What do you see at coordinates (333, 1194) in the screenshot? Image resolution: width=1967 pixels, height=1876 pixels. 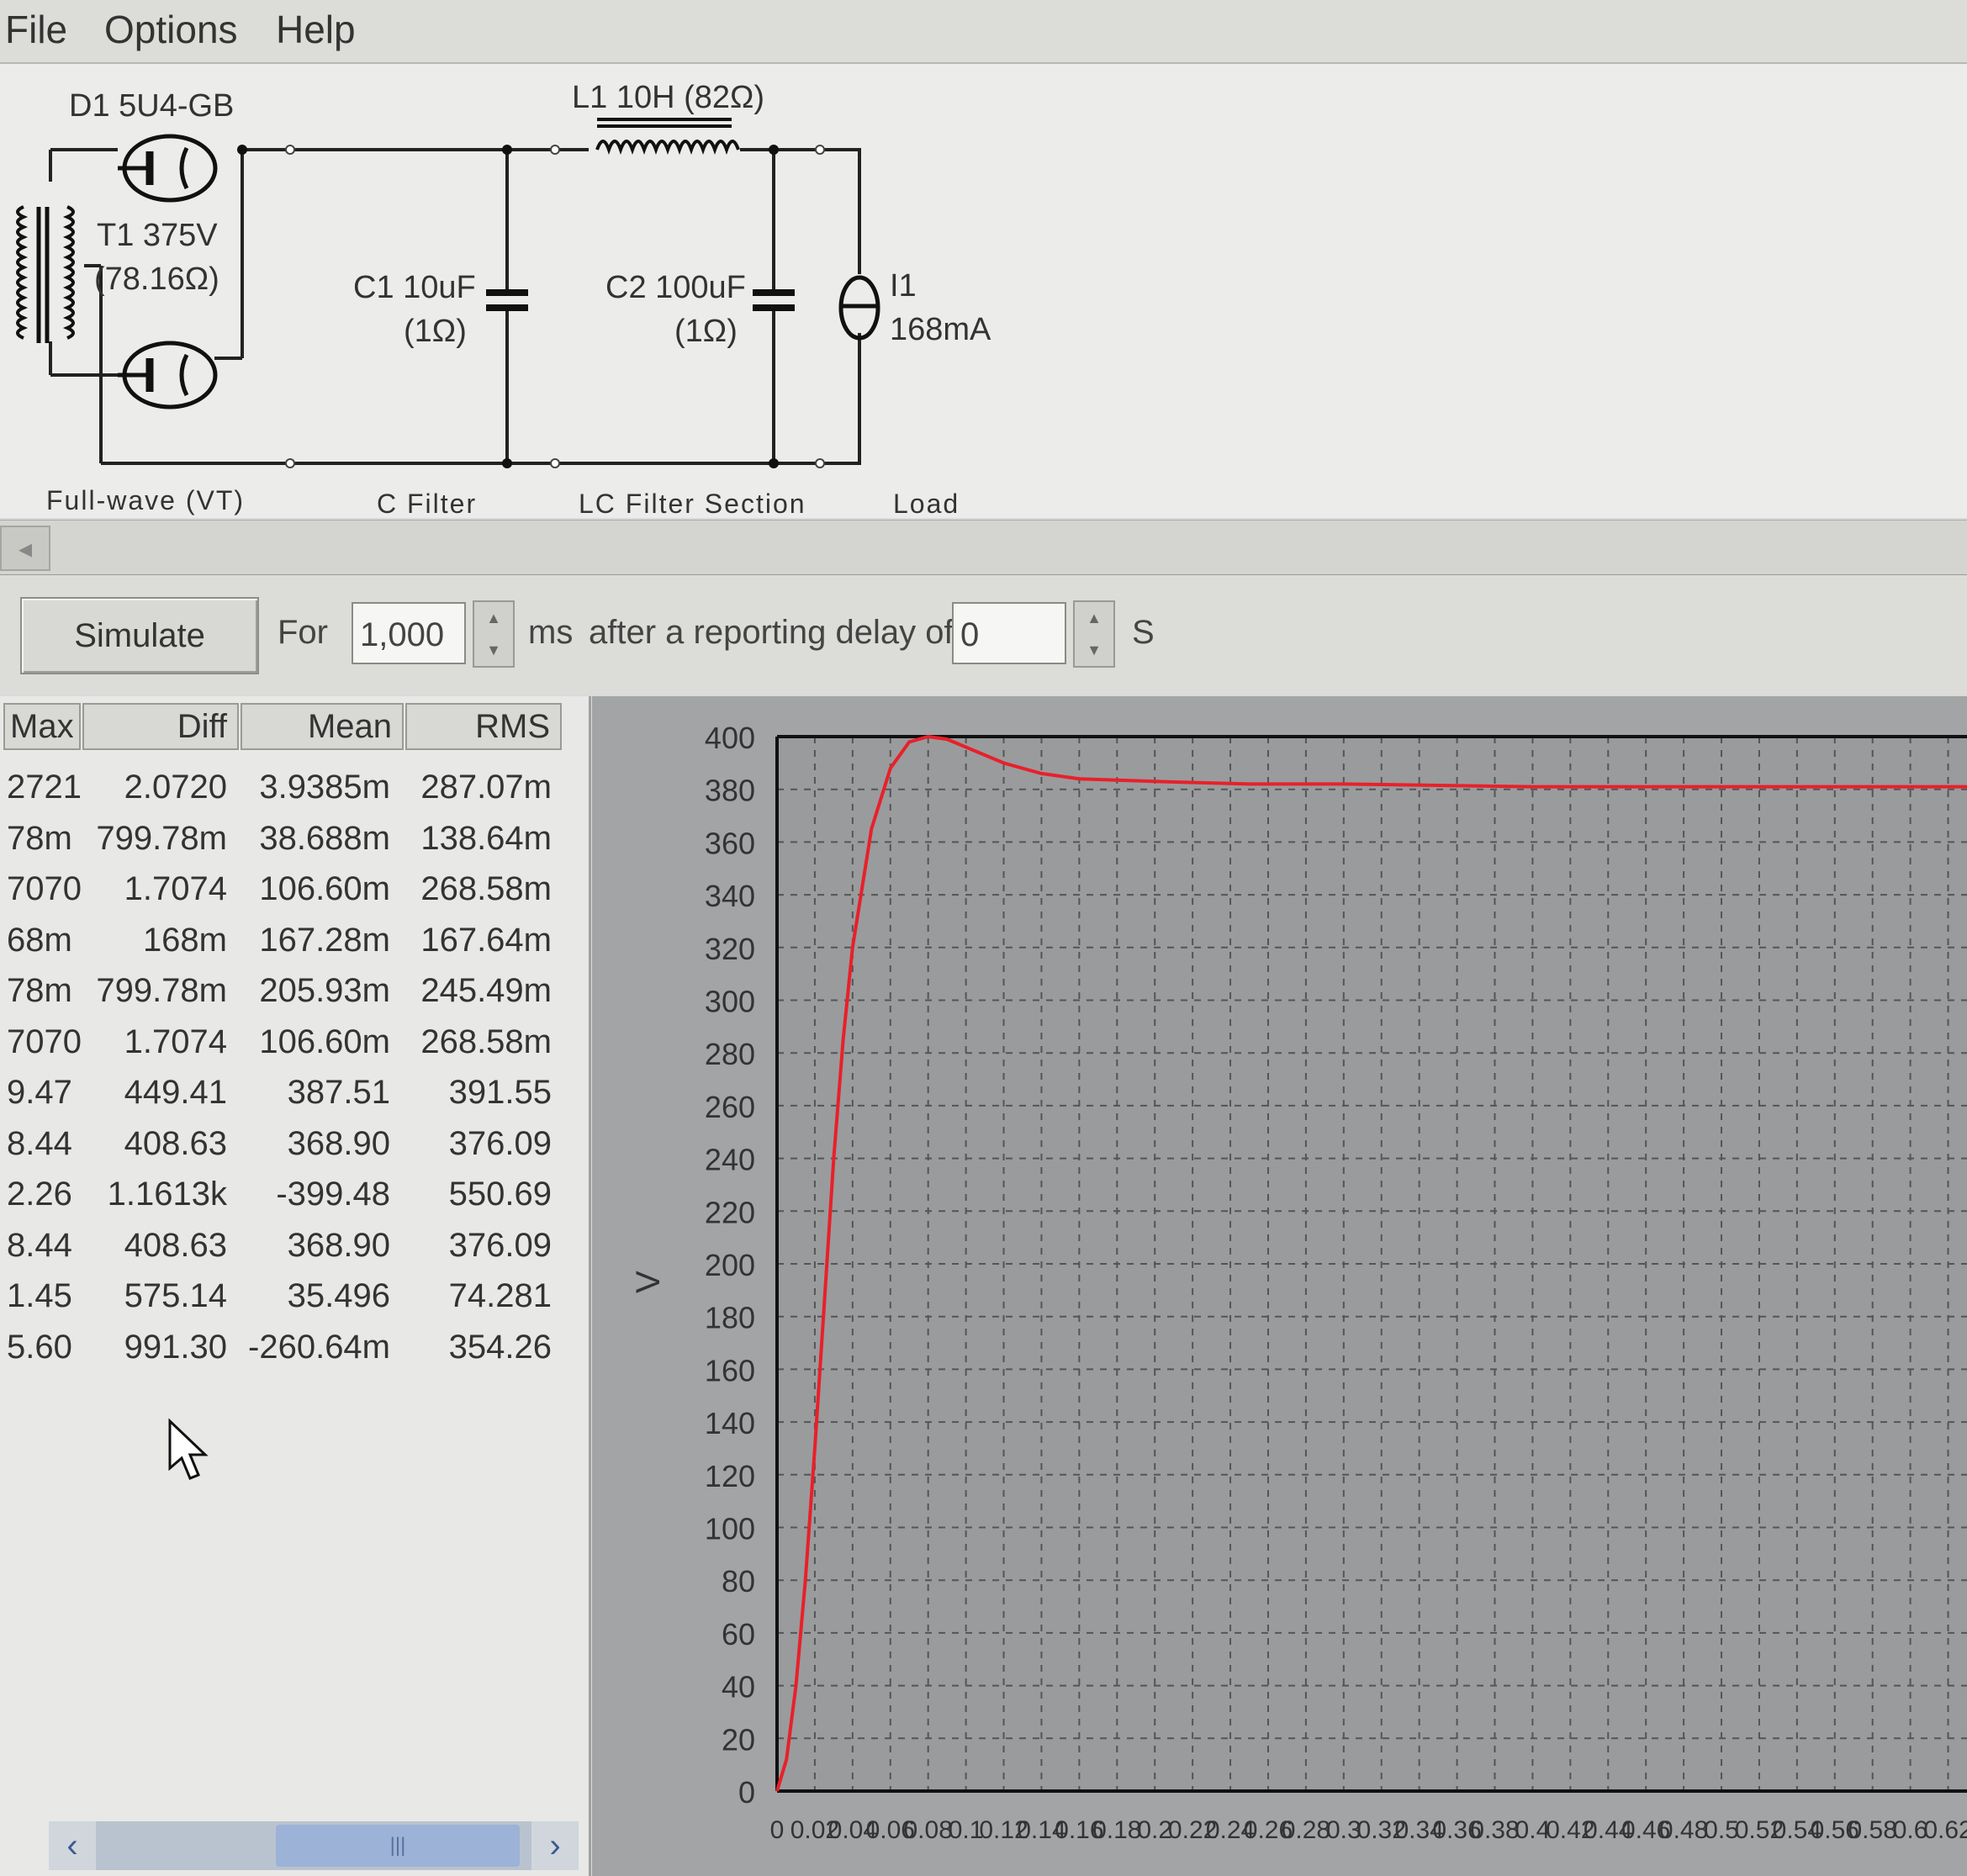 I see `table-cell: -399.48` at bounding box center [333, 1194].